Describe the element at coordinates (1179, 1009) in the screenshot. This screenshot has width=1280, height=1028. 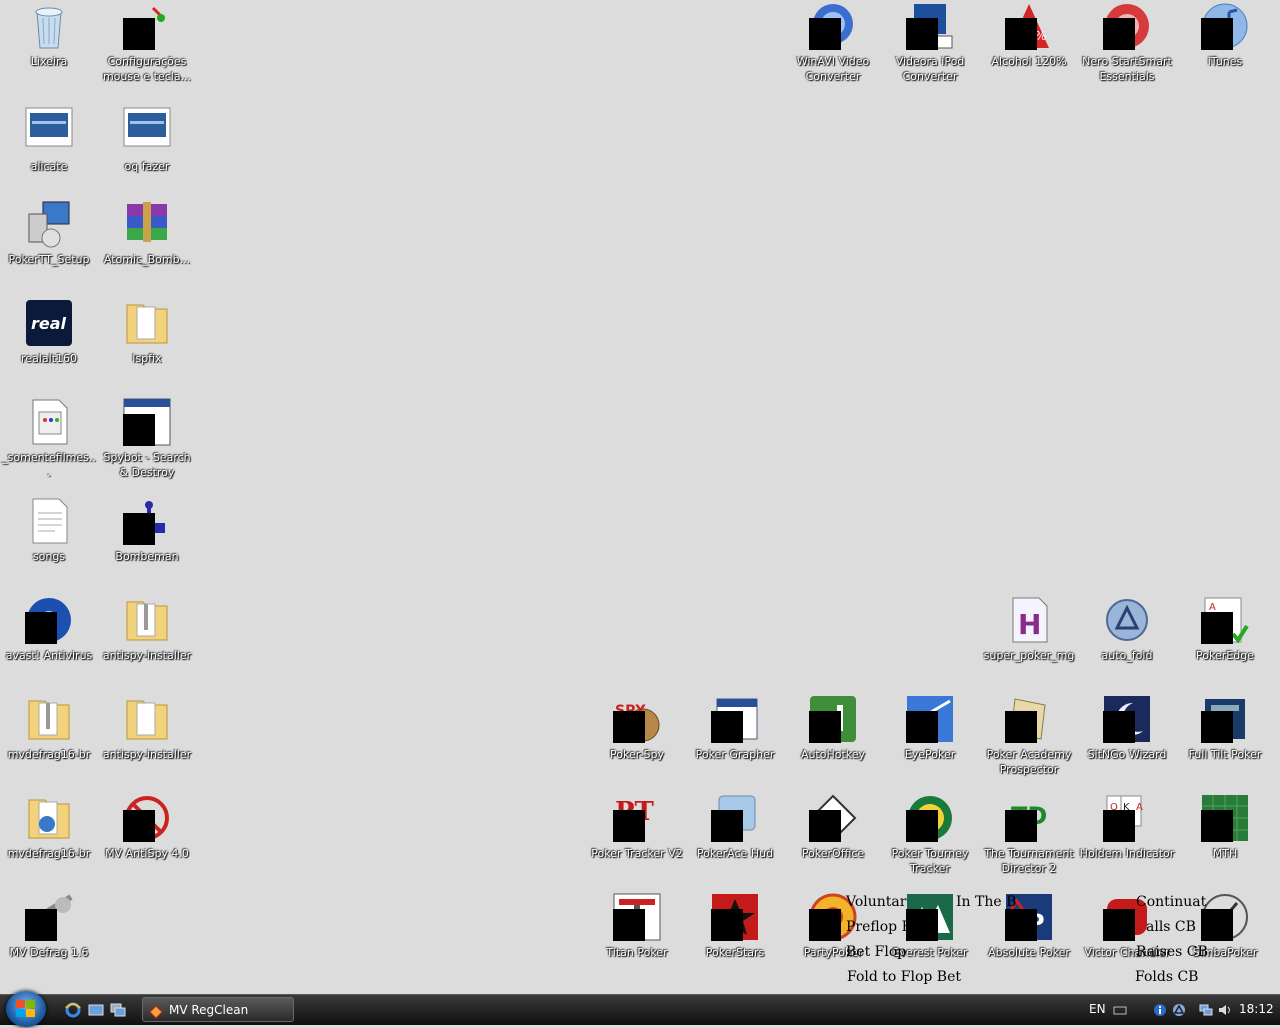
I see `autoit-tray-icon` at that location.